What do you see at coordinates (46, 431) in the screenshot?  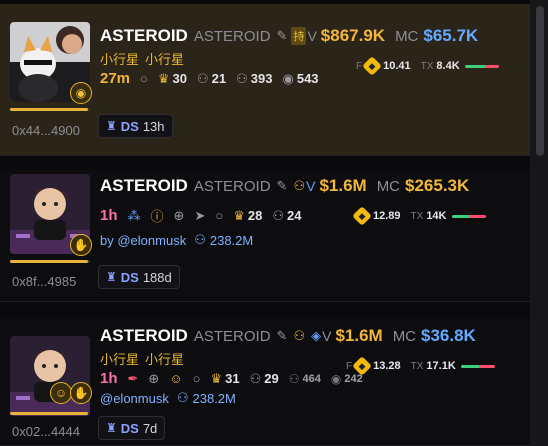 I see `contract-address: 0x02...4444` at bounding box center [46, 431].